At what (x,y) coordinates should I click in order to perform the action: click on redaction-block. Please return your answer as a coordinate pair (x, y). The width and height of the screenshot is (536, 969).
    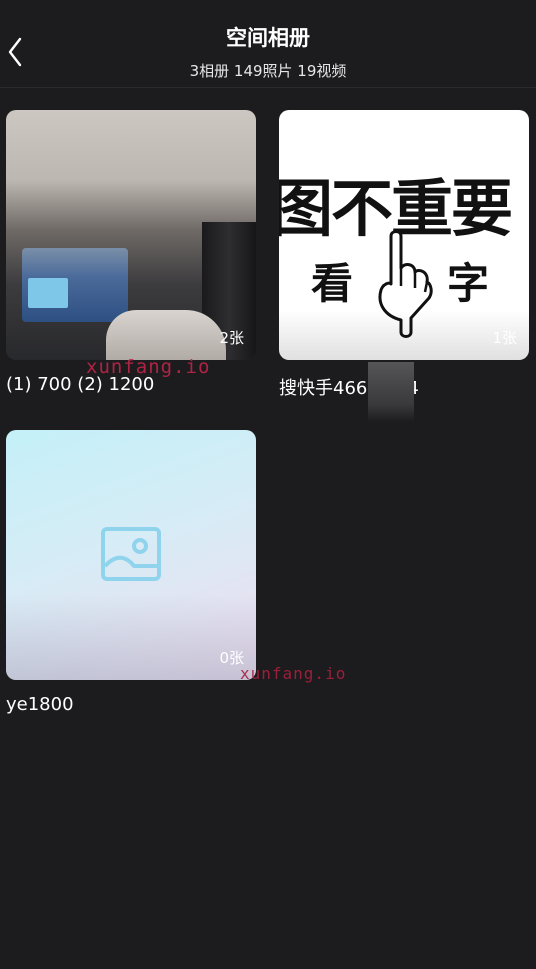
    Looking at the image, I should click on (391, 392).